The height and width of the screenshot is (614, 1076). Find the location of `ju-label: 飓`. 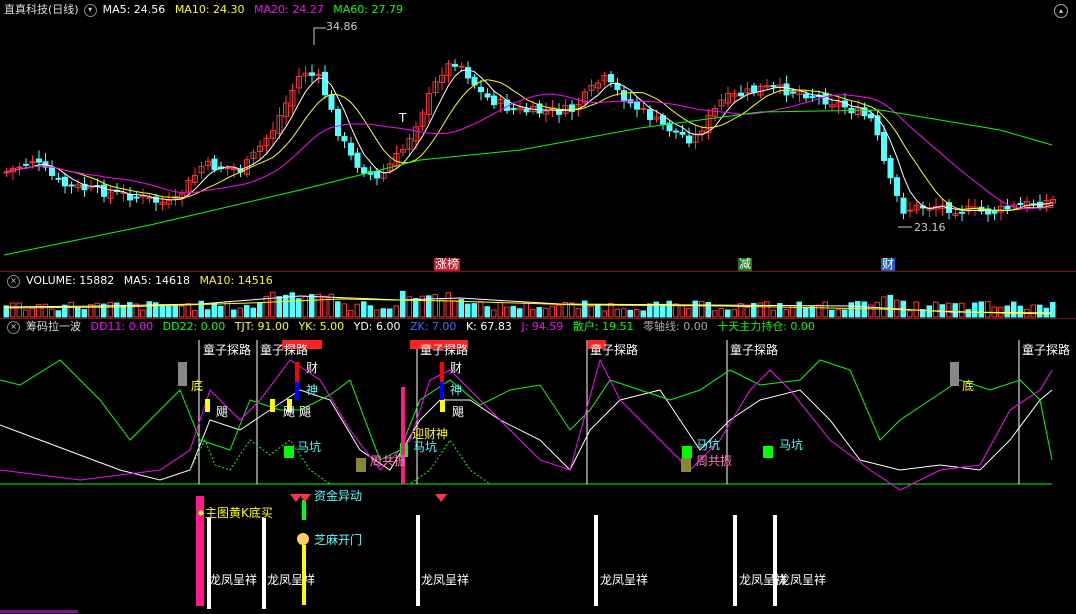

ju-label: 飓 is located at coordinates (222, 412).